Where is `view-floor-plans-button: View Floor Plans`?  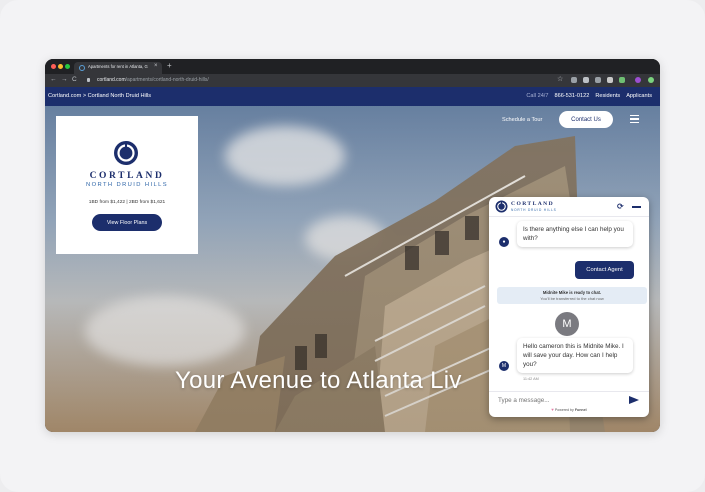
view-floor-plans-button: View Floor Plans is located at coordinates (127, 222).